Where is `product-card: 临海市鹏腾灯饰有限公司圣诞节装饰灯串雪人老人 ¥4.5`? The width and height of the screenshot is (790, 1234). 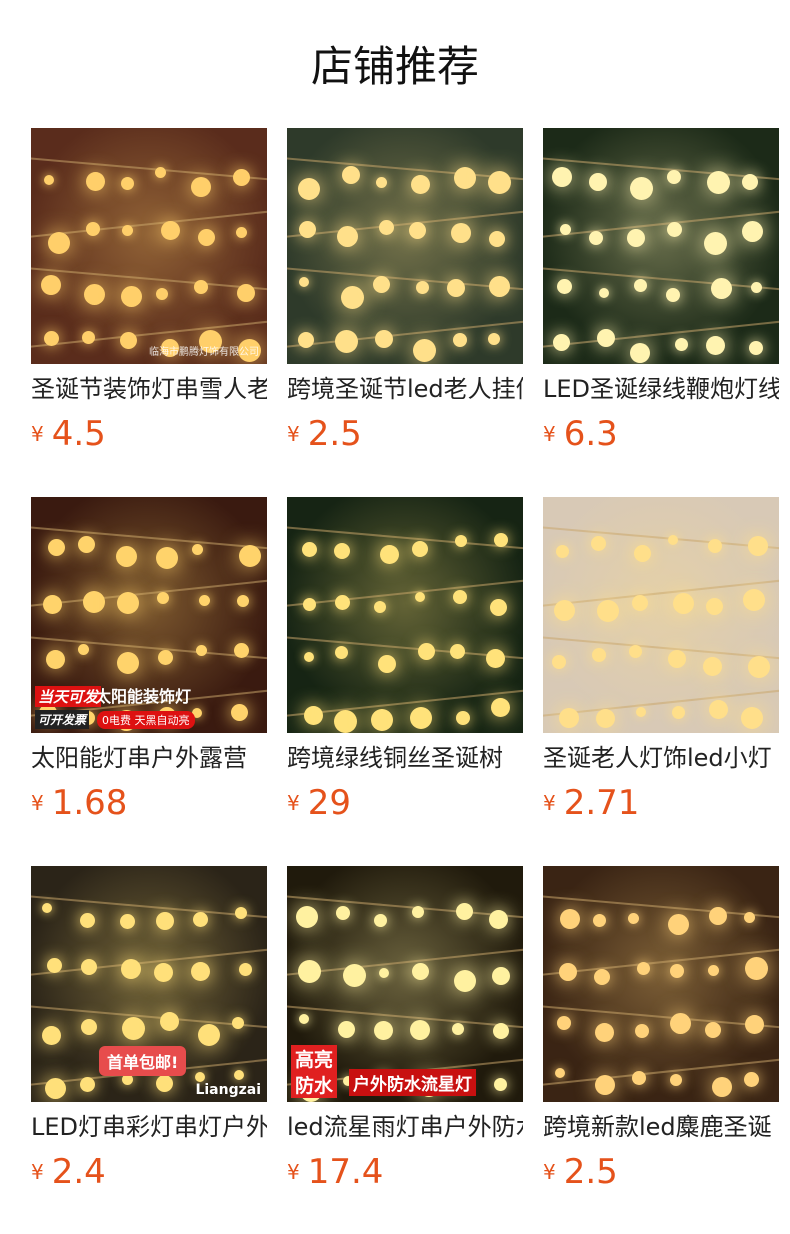 product-card: 临海市鹏腾灯饰有限公司圣诞节装饰灯串雪人老人 ¥4.5 is located at coordinates (149, 293).